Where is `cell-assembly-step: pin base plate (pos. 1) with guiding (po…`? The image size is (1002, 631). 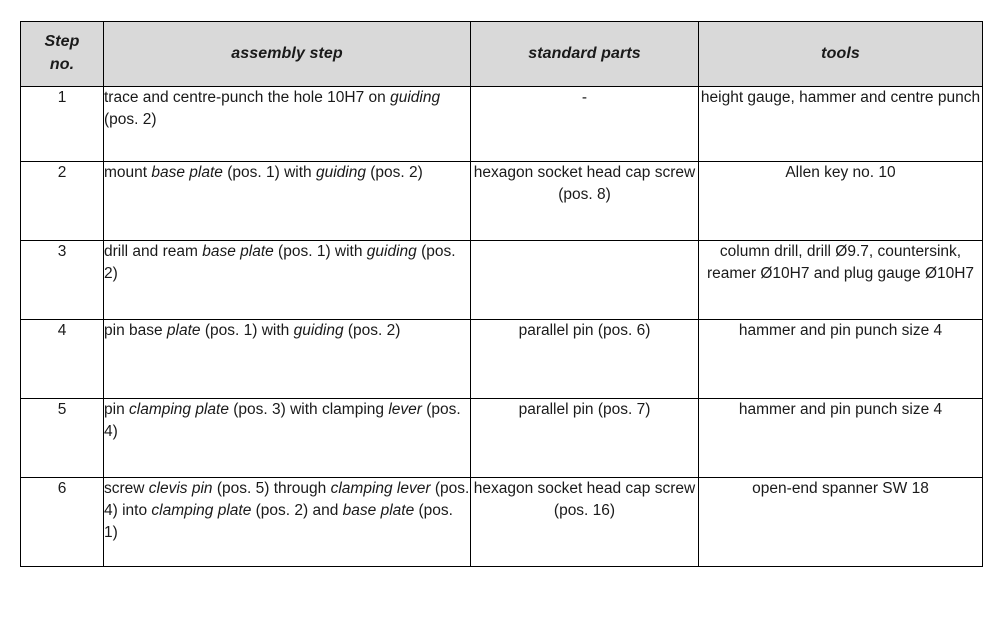
cell-assembly-step: pin base plate (pos. 1) with guiding (po… is located at coordinates (287, 359).